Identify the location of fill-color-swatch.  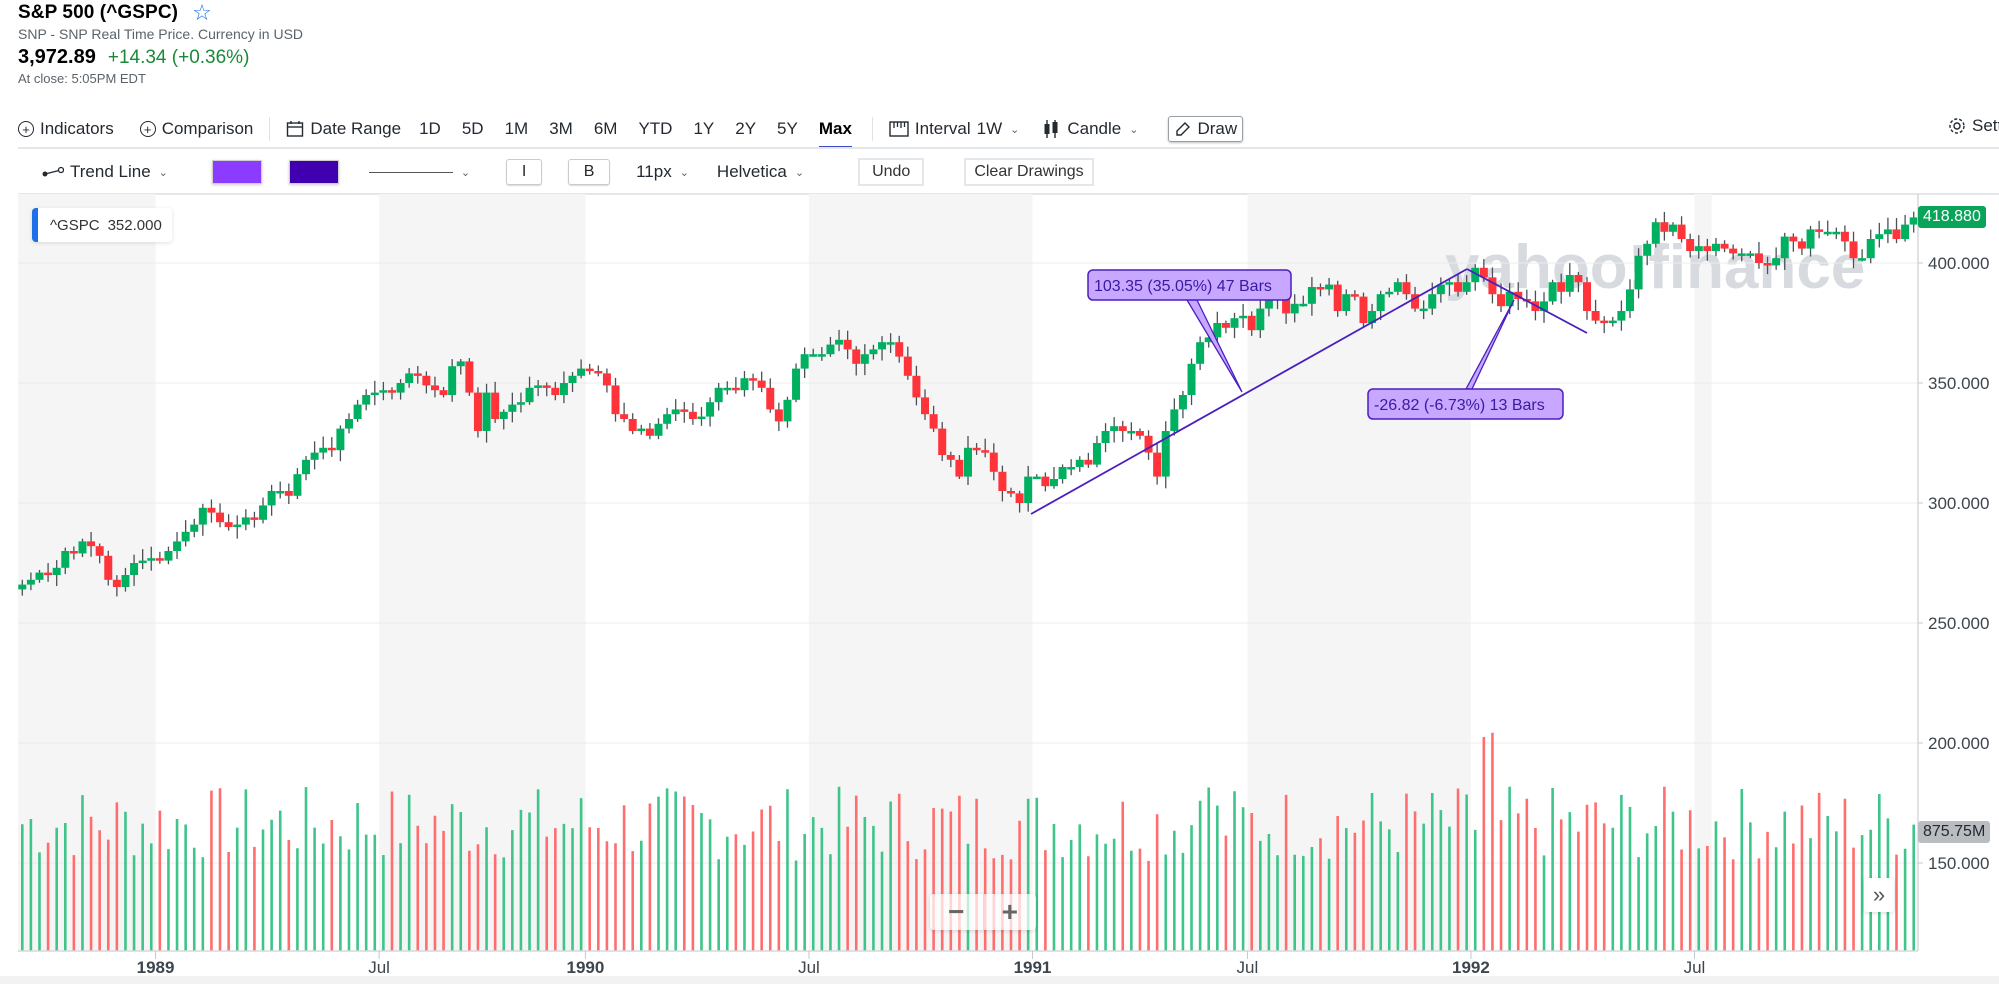
(236, 172).